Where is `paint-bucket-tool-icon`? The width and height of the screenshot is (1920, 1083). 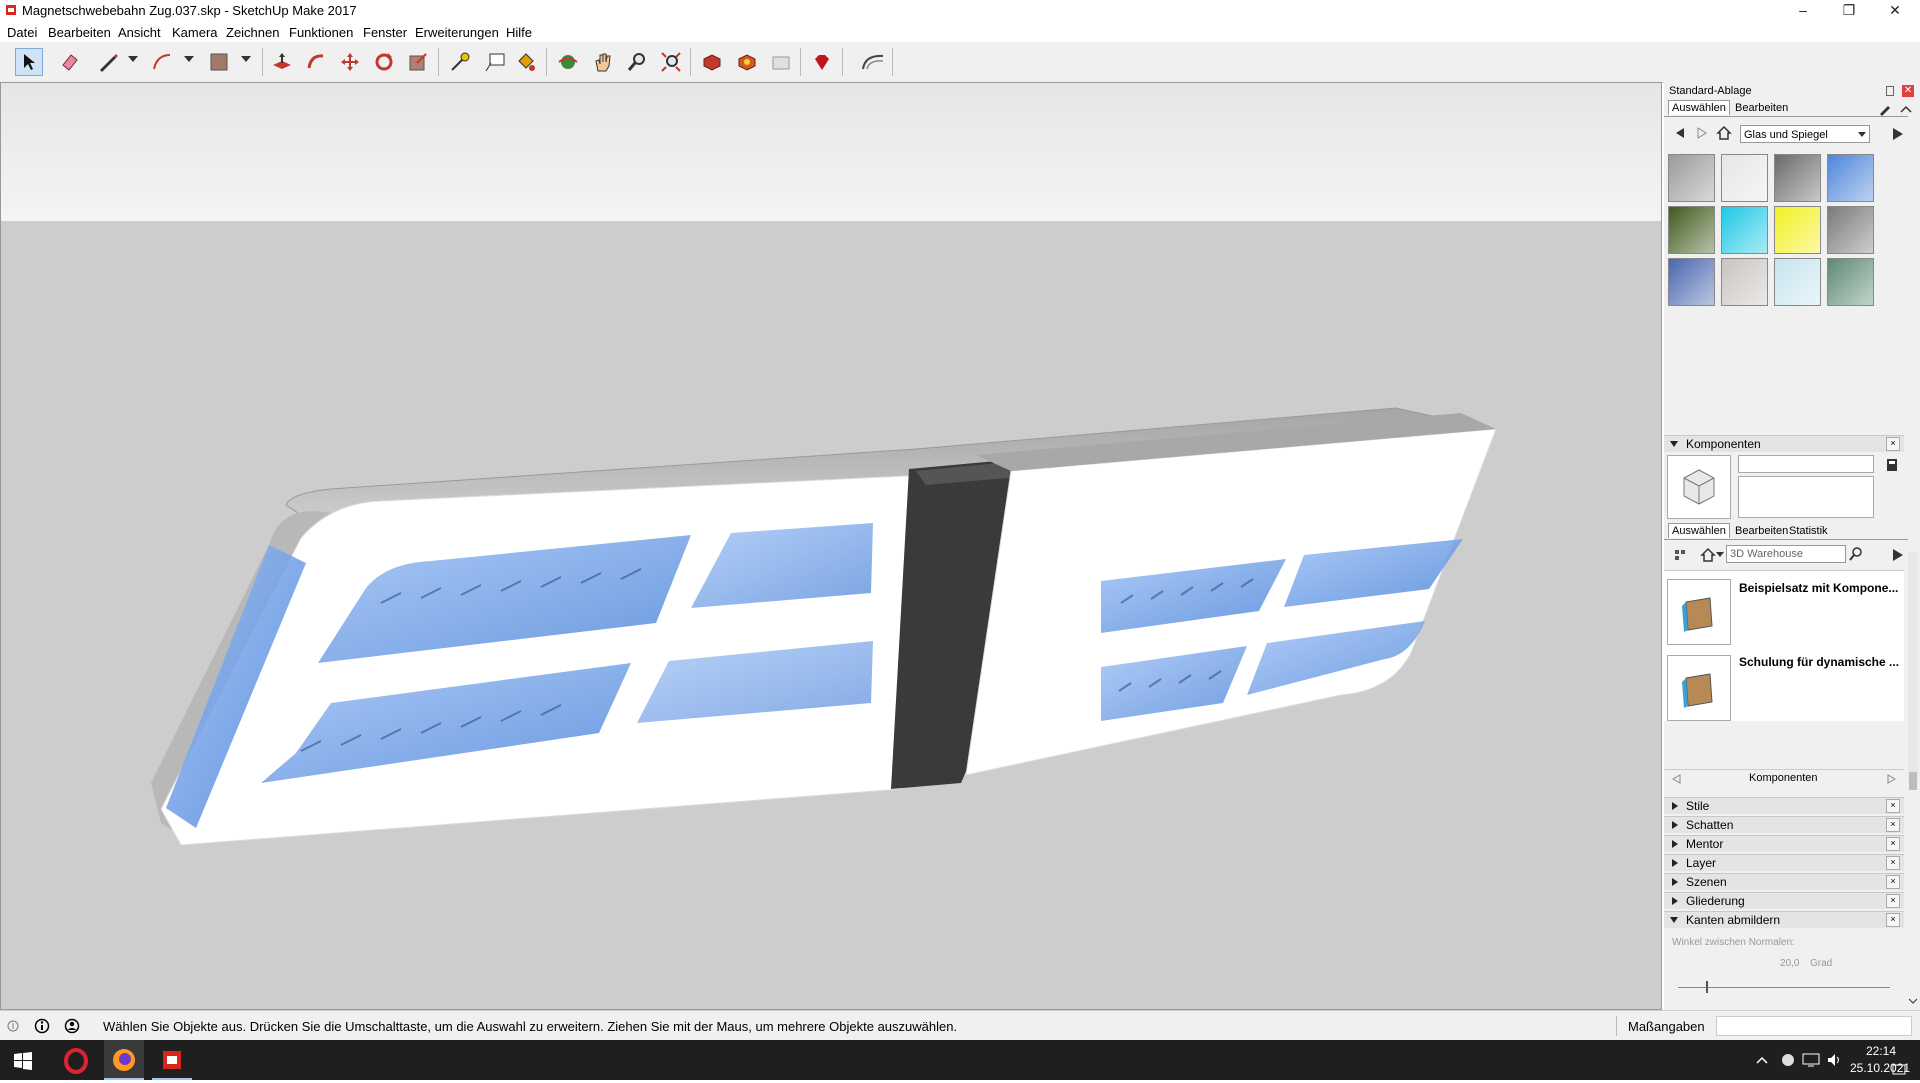
paint-bucket-tool-icon is located at coordinates (526, 62).